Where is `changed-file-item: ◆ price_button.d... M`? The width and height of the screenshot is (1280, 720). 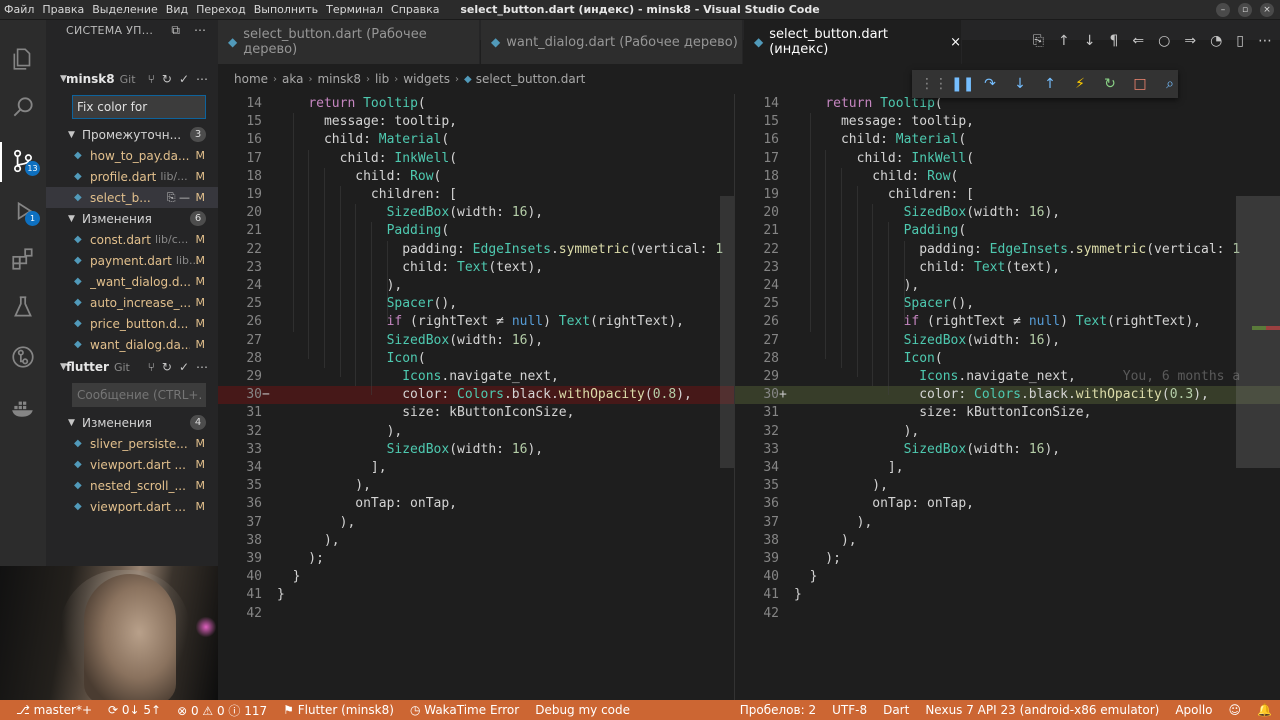 changed-file-item: ◆ price_button.d... M is located at coordinates (132, 323).